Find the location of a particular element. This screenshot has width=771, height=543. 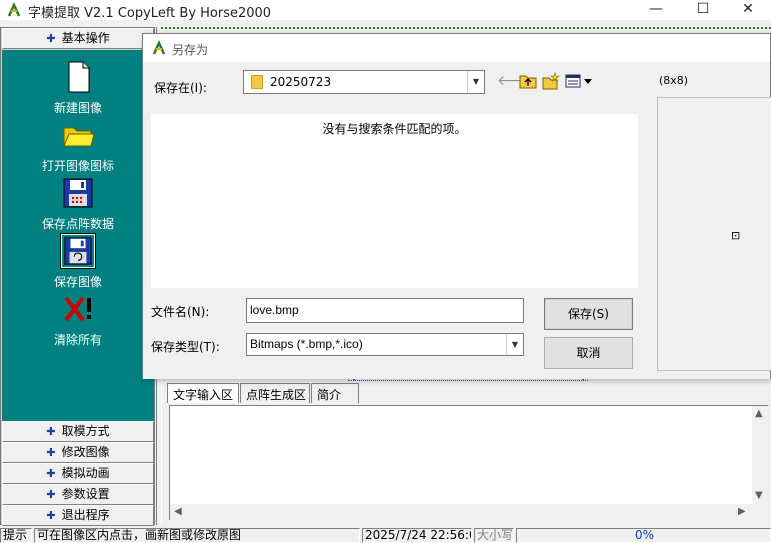

vertical-scrollbar: ▲ ▼ is located at coordinates (760, 455).